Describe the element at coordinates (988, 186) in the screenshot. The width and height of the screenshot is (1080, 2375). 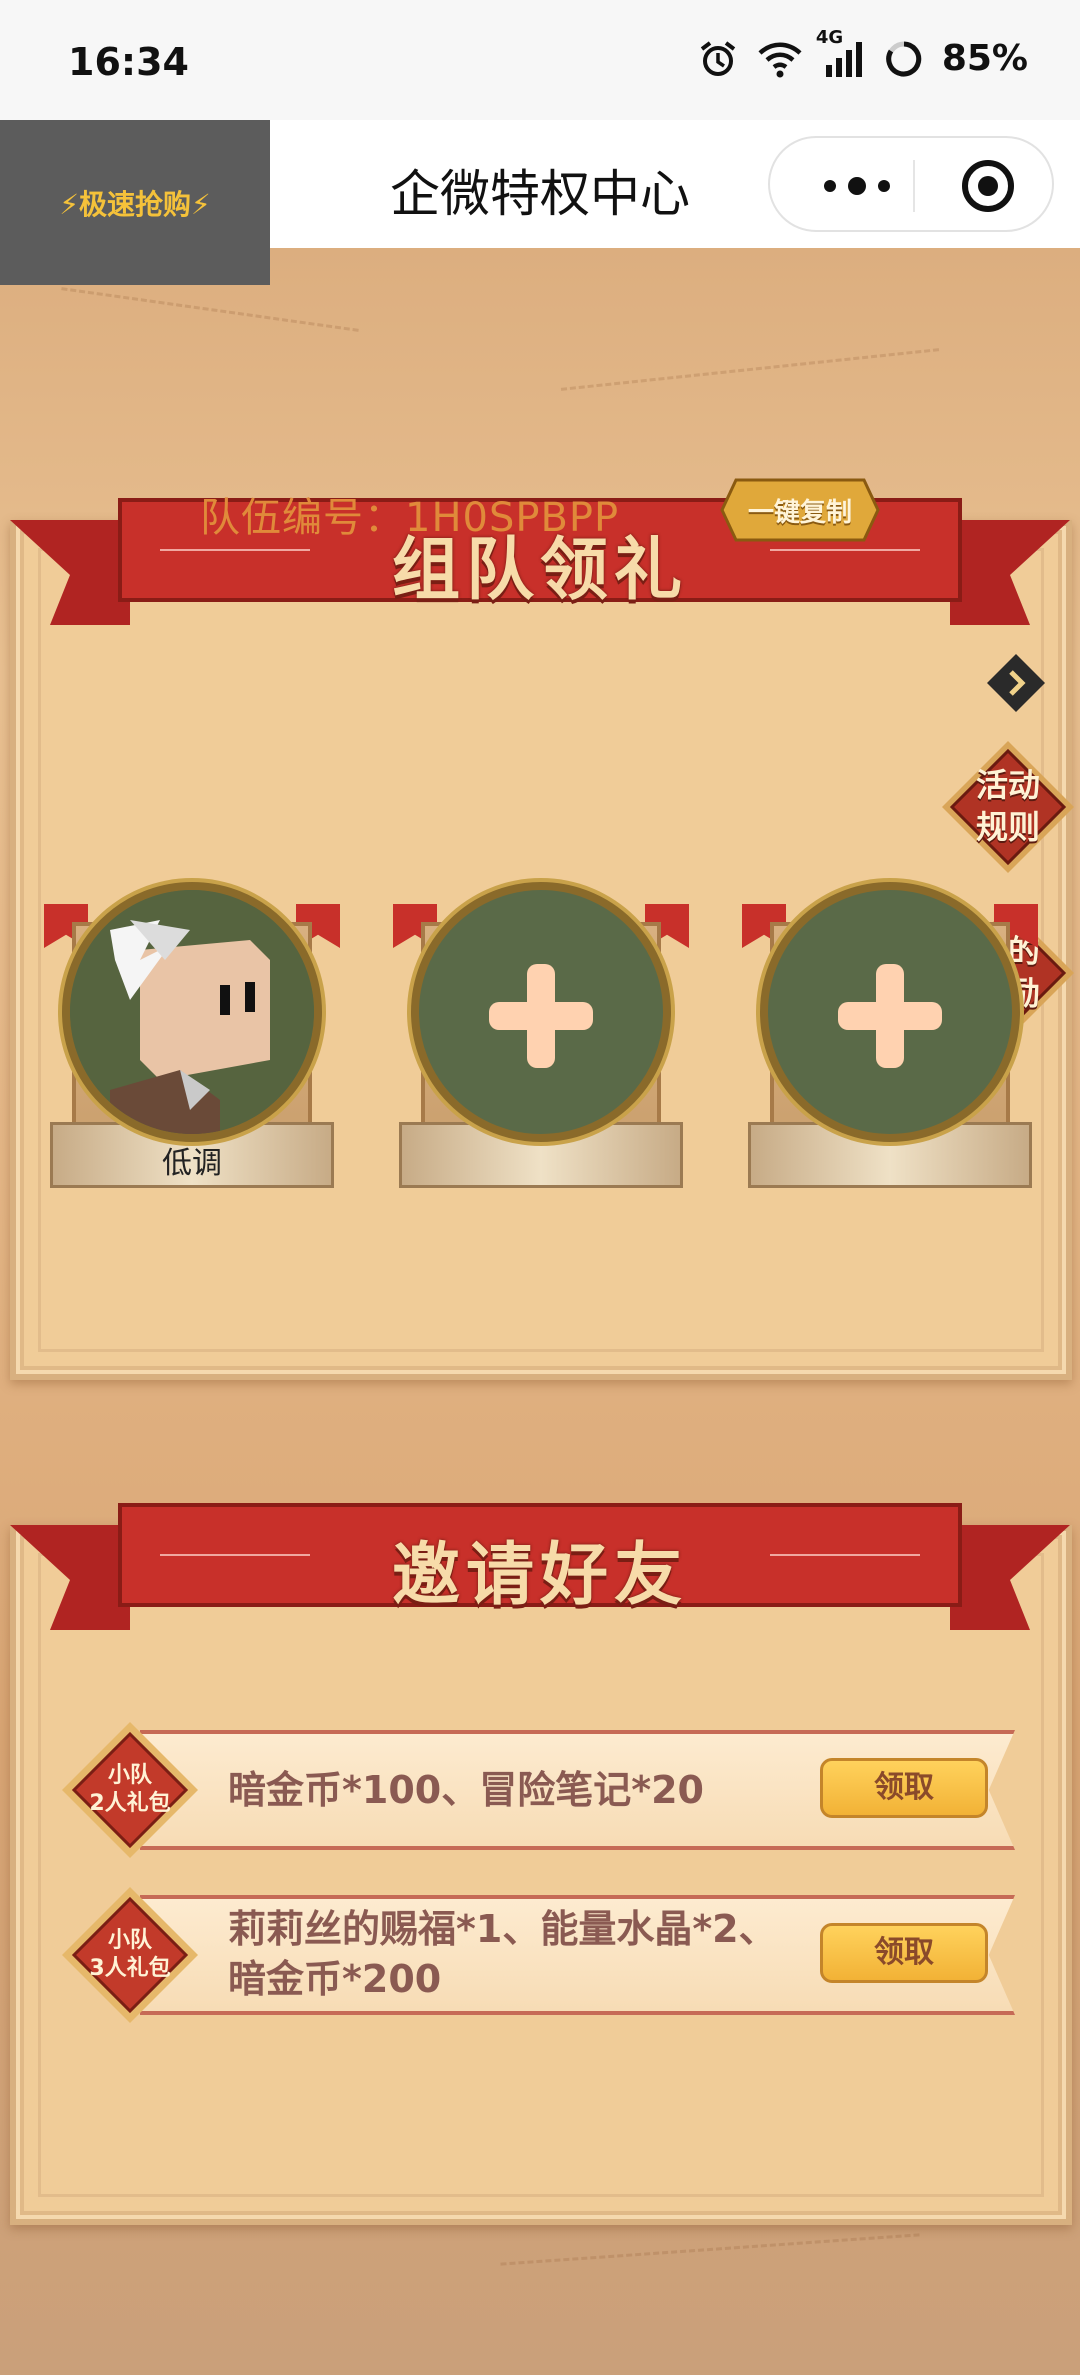
I see `close-target-icon` at that location.